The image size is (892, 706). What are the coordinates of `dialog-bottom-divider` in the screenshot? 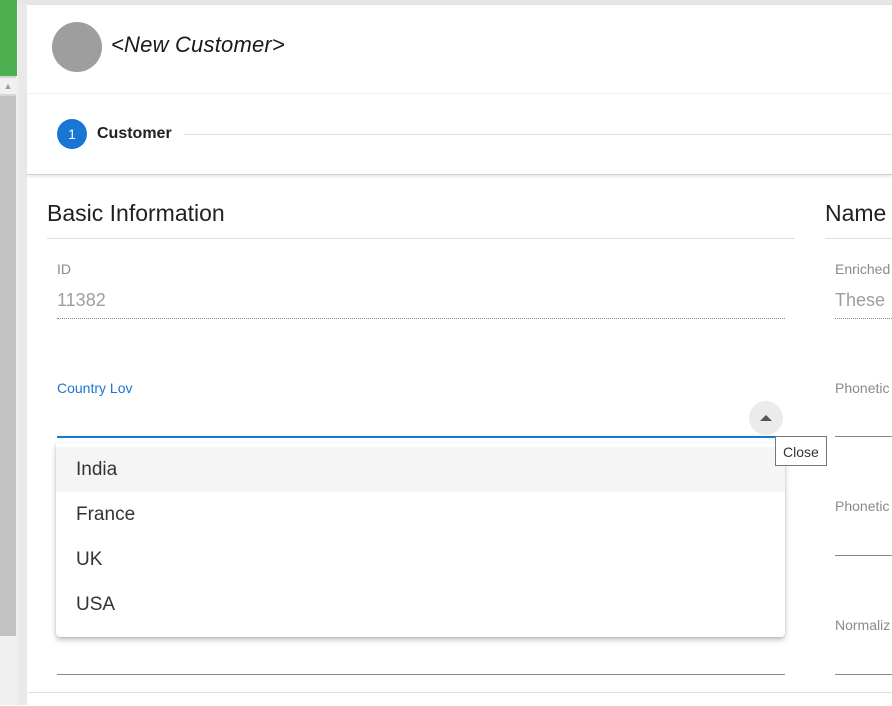 It's located at (459, 692).